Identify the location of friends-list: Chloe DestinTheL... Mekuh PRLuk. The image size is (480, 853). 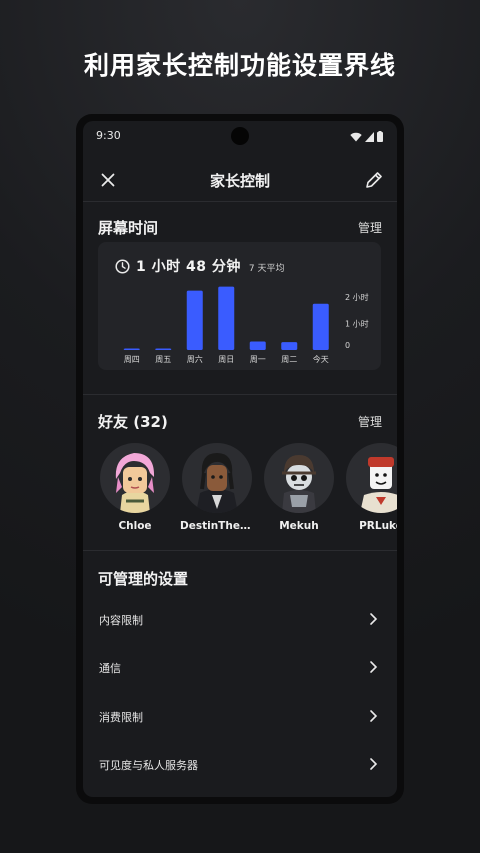
(247, 493).